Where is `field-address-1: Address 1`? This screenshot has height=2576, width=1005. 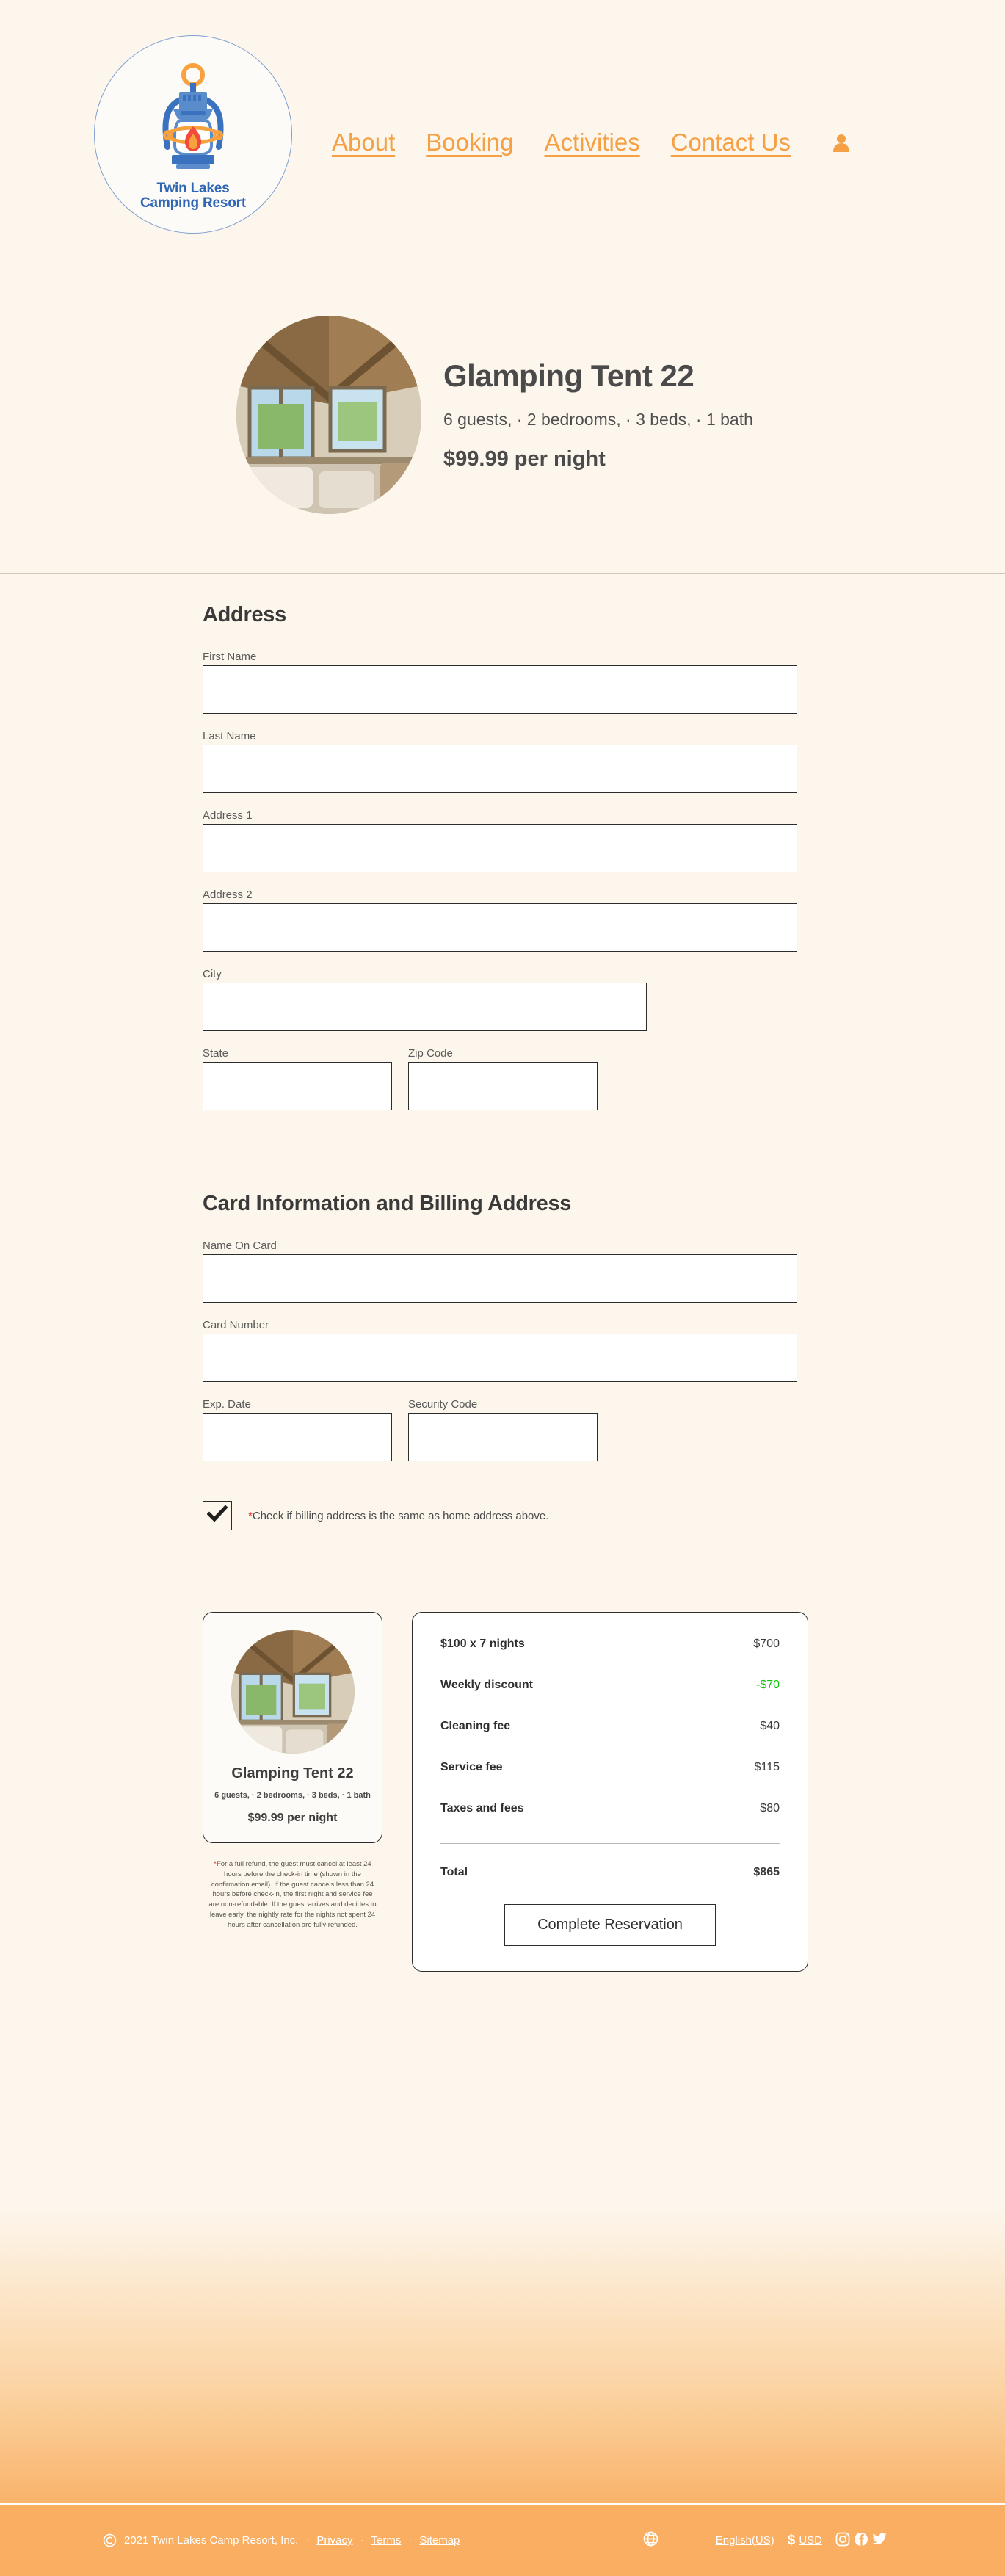 field-address-1: Address 1 is located at coordinates (604, 840).